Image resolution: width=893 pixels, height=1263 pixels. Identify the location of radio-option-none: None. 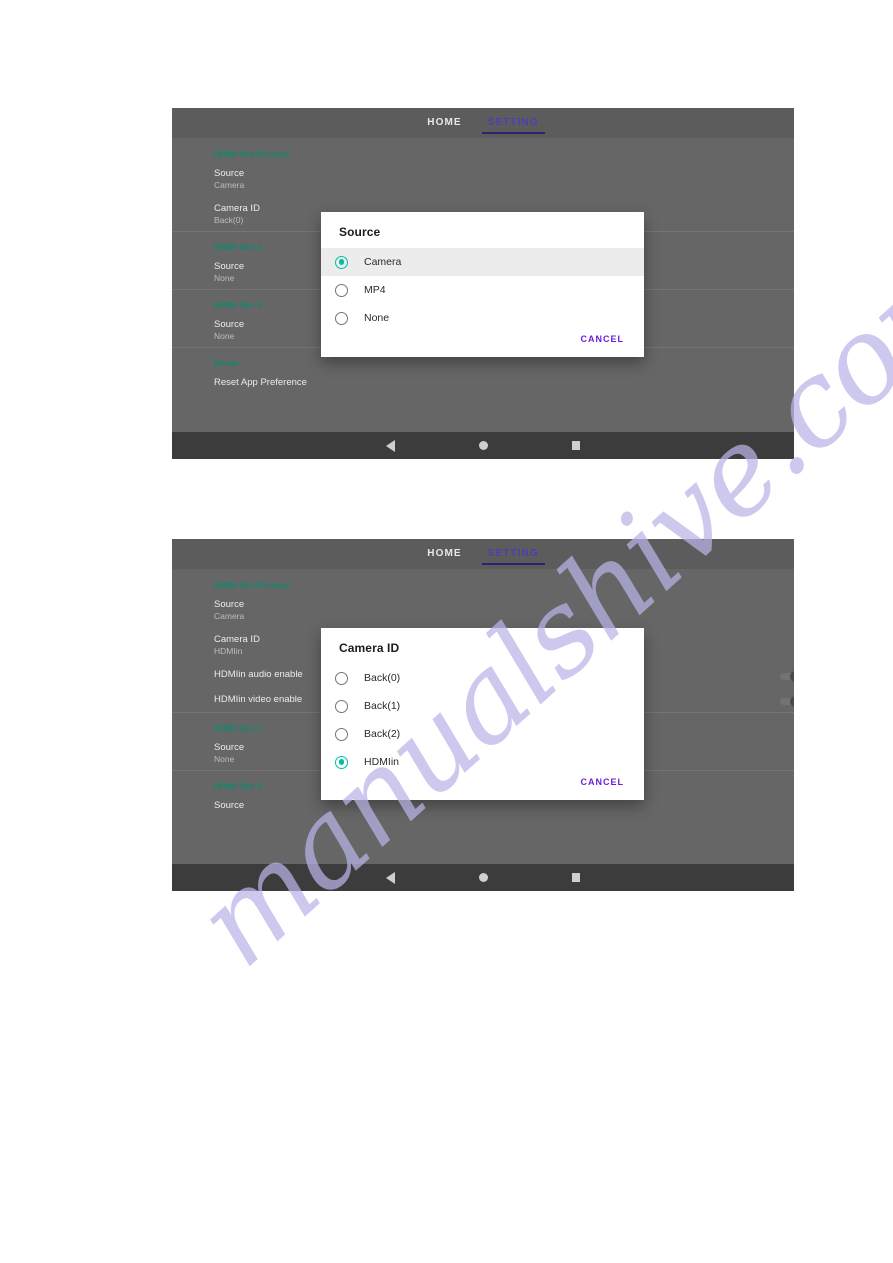
(482, 318).